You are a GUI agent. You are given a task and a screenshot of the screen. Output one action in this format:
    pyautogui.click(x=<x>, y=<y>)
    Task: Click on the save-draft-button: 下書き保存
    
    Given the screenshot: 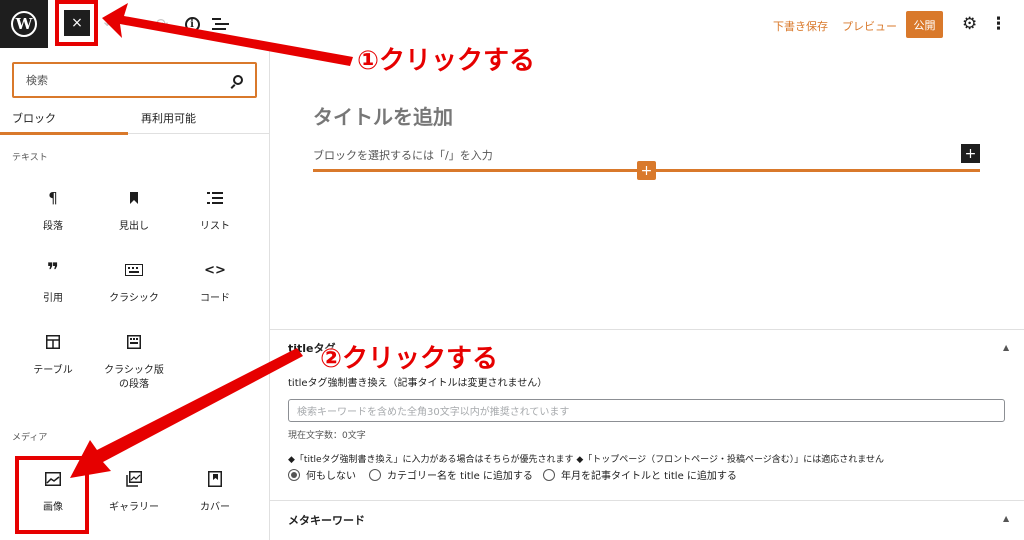 What is the action you would take?
    pyautogui.click(x=800, y=26)
    